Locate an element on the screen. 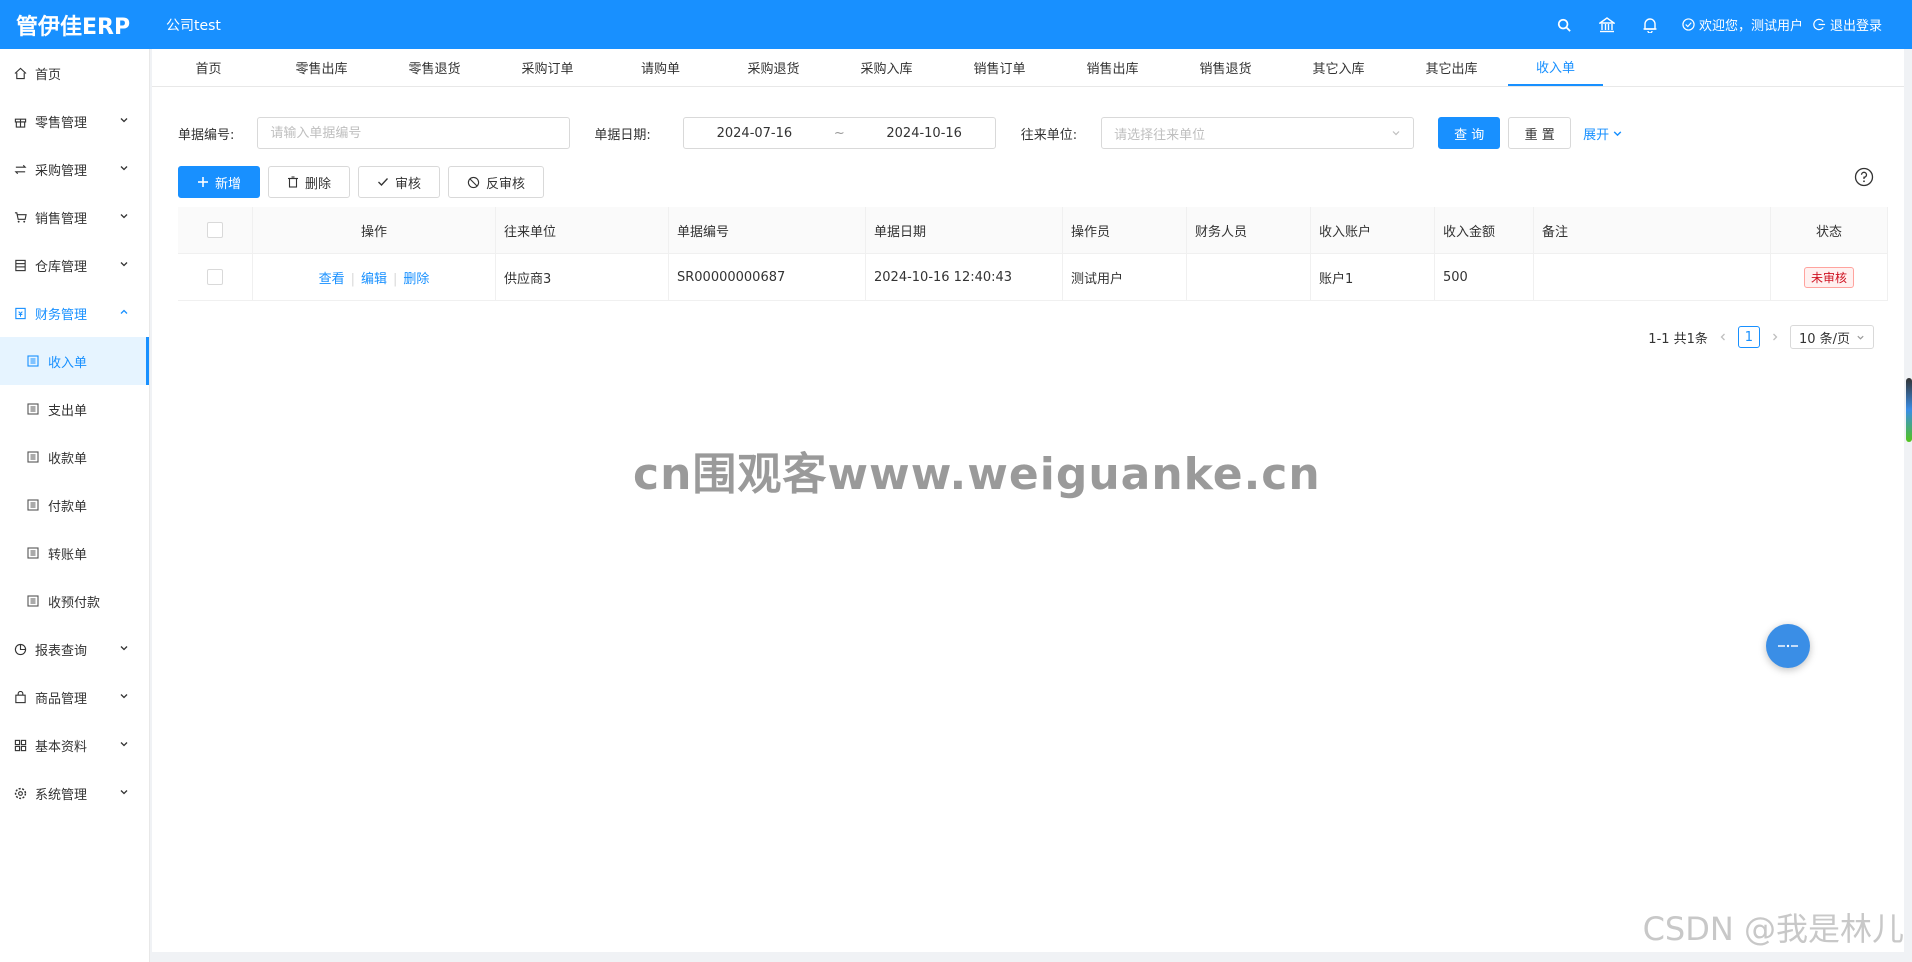  sidebar-item-retail: 零售管理 is located at coordinates (74, 121).